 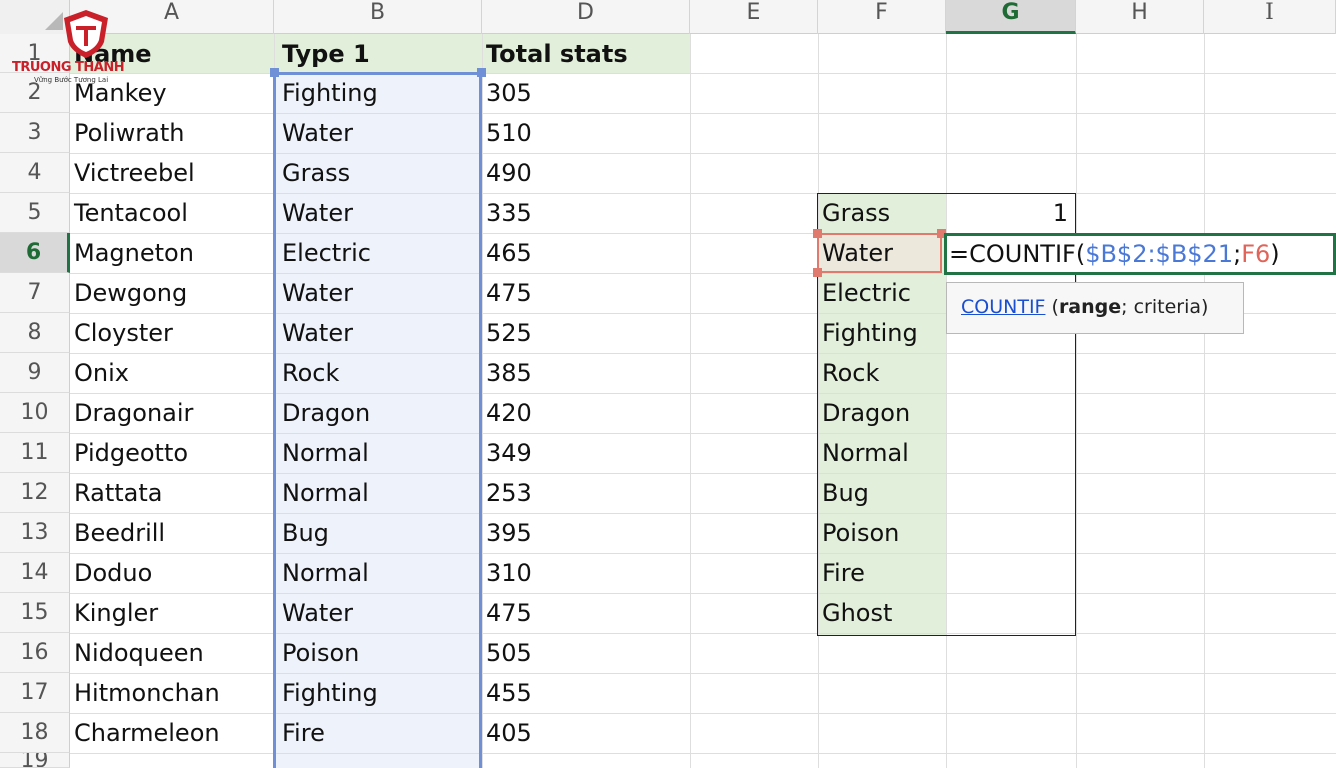 I want to click on formula-criteria-reference: F6, so click(x=1256, y=254).